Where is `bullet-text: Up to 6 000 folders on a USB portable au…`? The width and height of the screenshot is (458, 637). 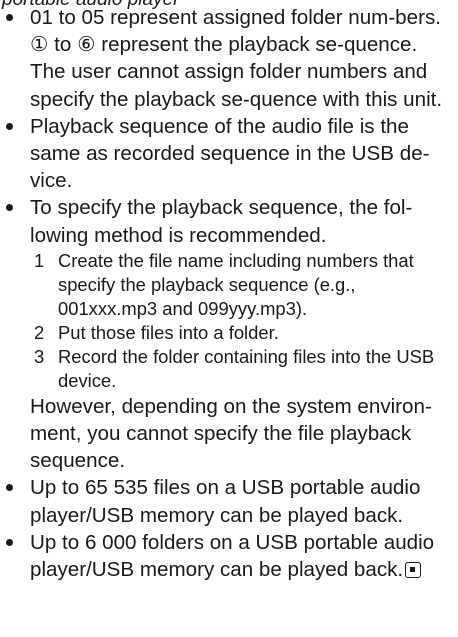
bullet-text: Up to 6 000 folders on a USB portable au… is located at coordinates (242, 556).